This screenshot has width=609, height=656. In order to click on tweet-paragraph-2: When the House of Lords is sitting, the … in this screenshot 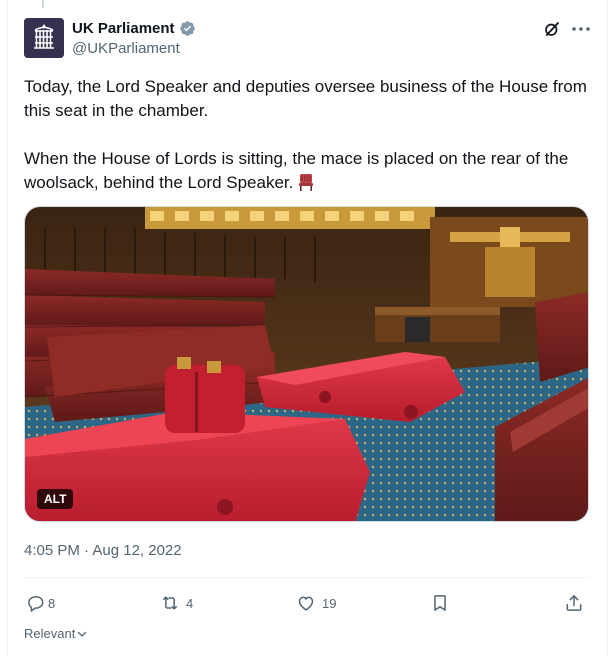, I will do `click(309, 171)`.